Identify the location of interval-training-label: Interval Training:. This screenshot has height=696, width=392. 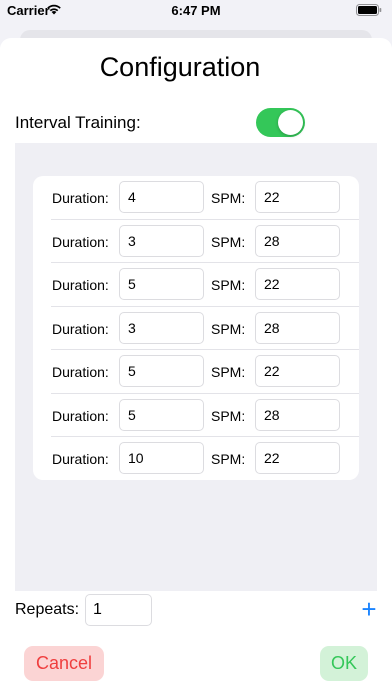
(78, 122).